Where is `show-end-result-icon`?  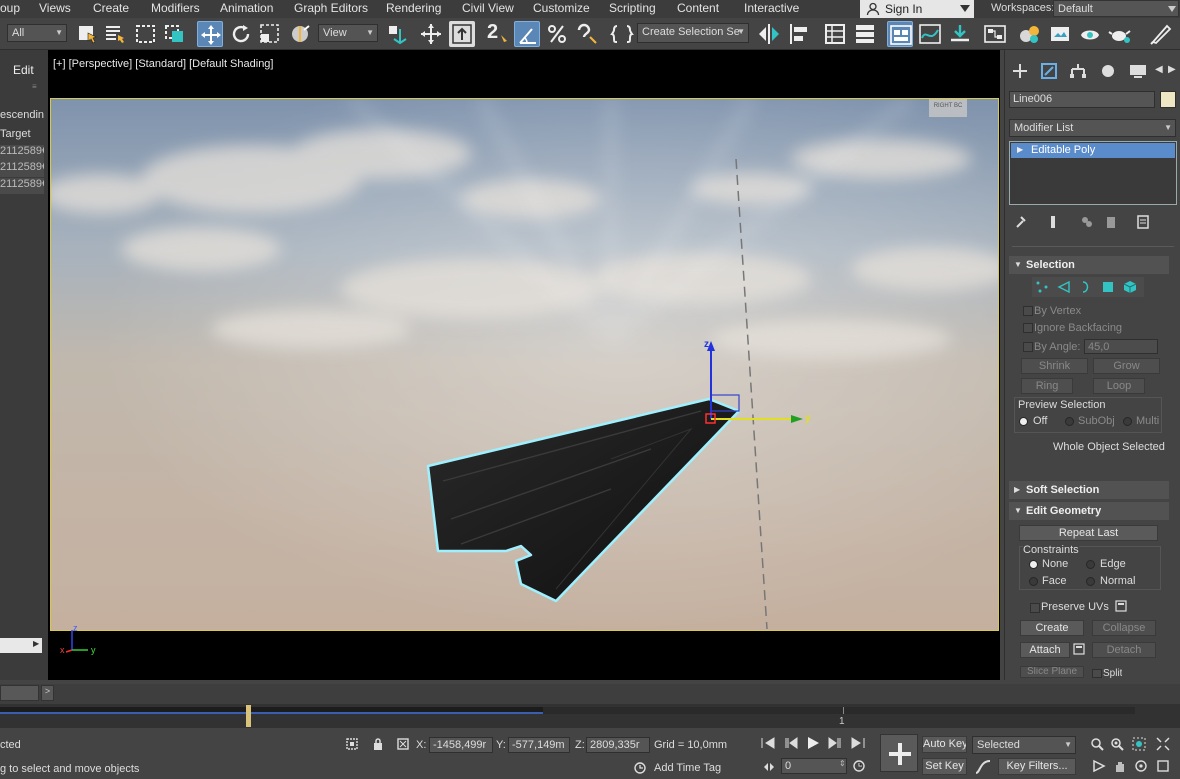
show-end-result-icon is located at coordinates (1053, 222).